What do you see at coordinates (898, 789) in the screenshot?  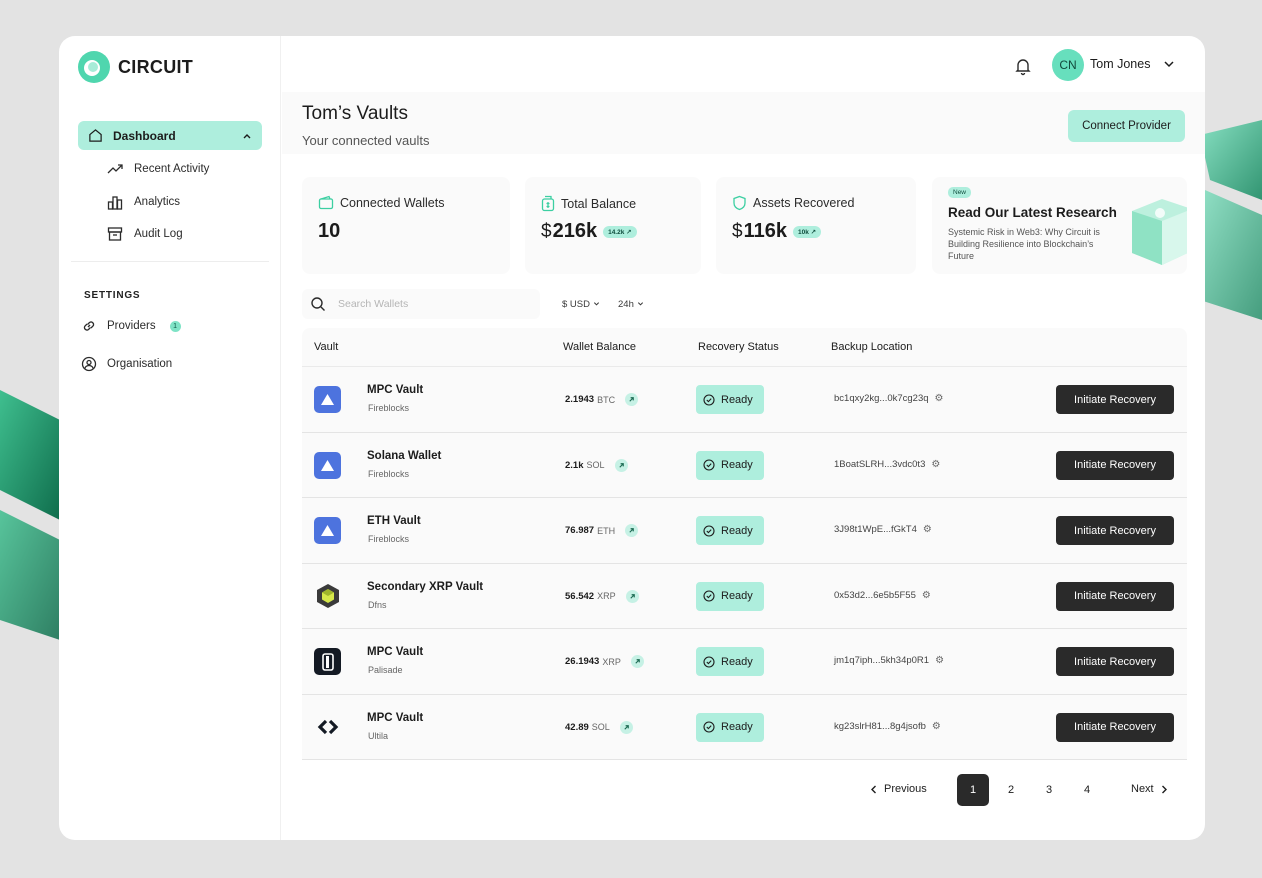 I see `pagination-previous: Previous` at bounding box center [898, 789].